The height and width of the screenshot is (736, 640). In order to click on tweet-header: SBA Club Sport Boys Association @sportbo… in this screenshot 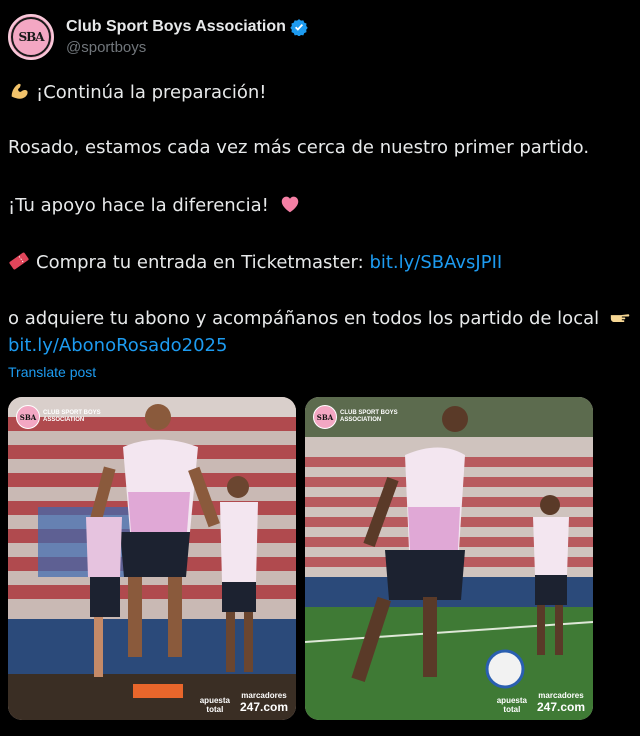, I will do `click(158, 37)`.